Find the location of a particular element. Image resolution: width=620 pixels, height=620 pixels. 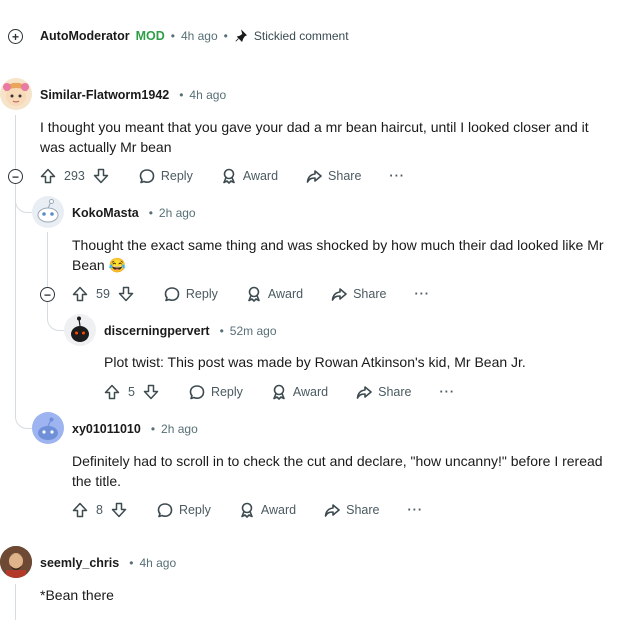

expand-button: + is located at coordinates (15, 36).